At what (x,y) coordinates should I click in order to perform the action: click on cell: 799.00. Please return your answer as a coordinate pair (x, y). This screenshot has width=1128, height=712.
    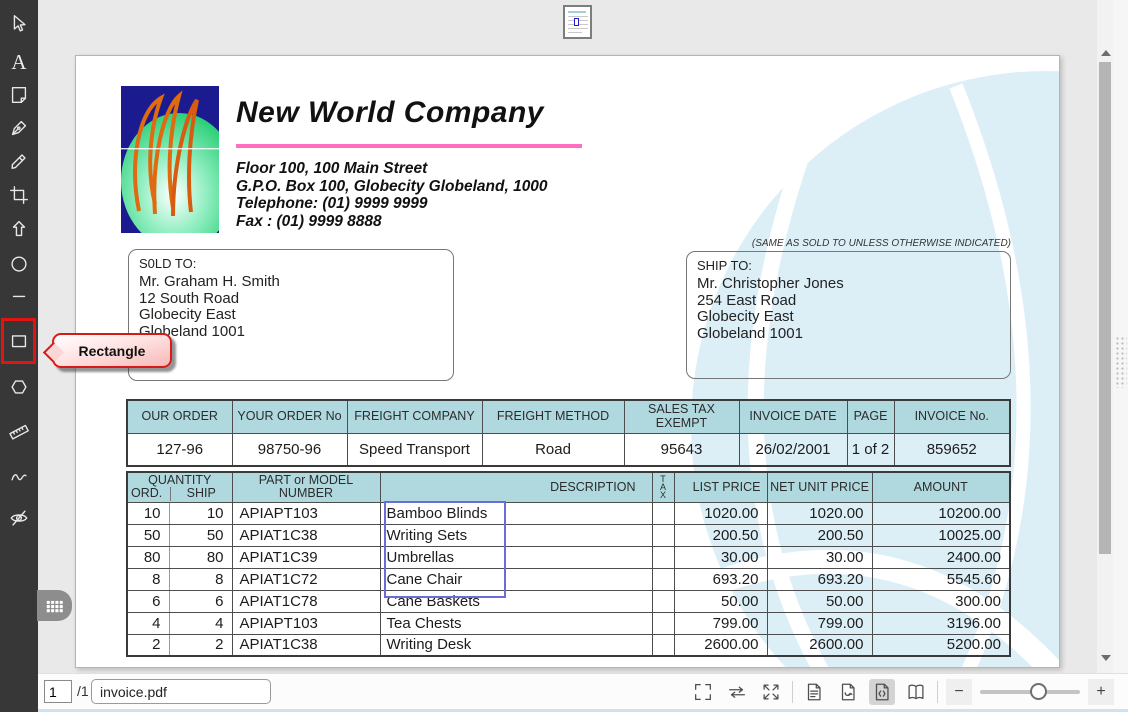
    Looking at the image, I should click on (819, 623).